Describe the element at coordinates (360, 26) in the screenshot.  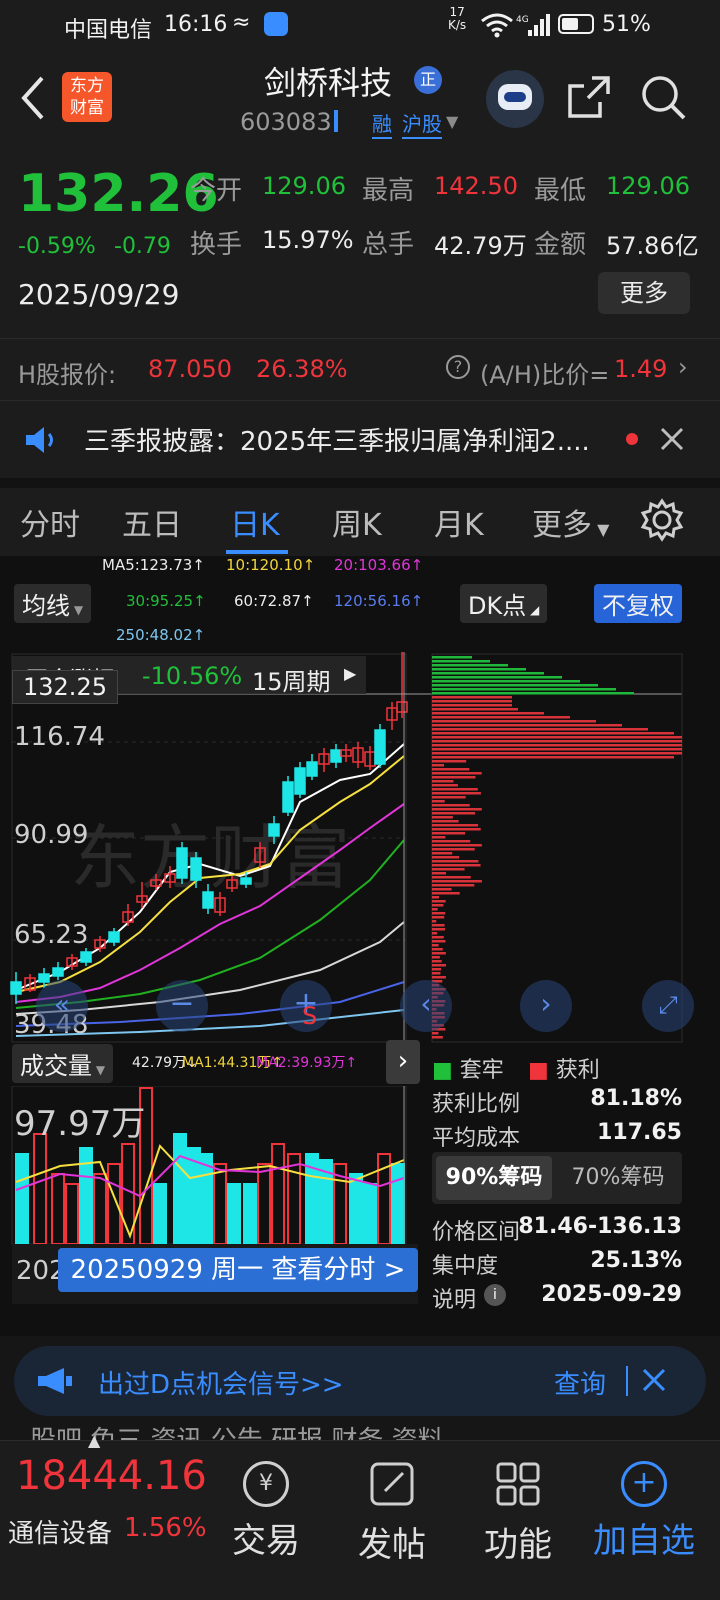
I see `status-bar: 中国电信 16:16 ≈ 17 K/s 4G 51%` at that location.